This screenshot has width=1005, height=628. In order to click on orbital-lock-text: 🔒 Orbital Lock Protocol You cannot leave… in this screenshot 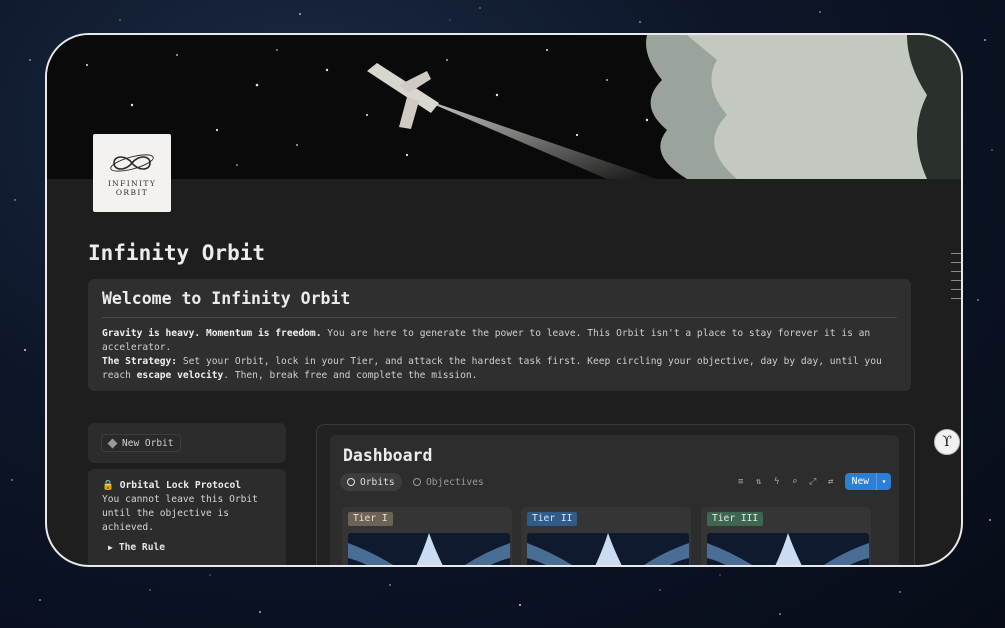, I will do `click(188, 507)`.